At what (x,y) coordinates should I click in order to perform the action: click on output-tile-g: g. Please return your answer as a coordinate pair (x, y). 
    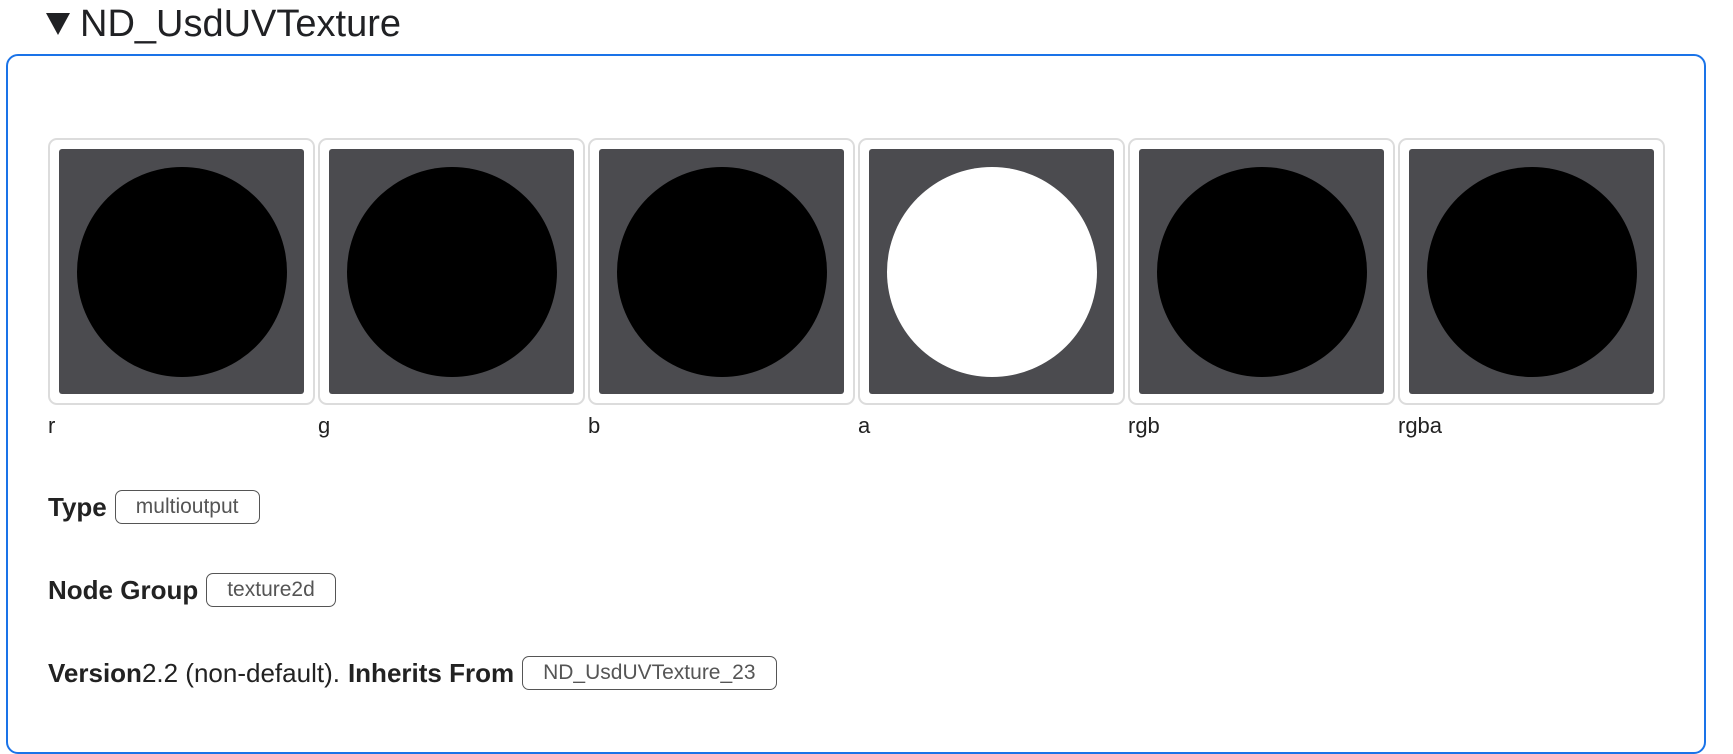
    Looking at the image, I should click on (451, 288).